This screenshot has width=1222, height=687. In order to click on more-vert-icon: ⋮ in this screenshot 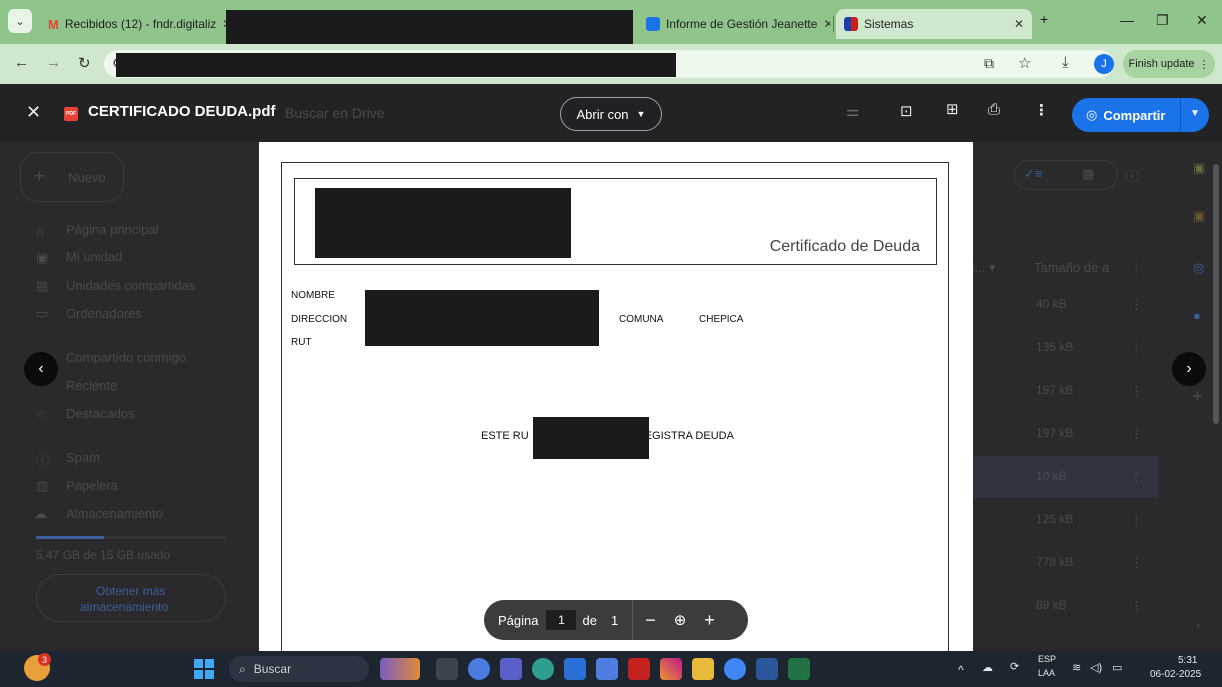, I will do `click(1136, 268)`.